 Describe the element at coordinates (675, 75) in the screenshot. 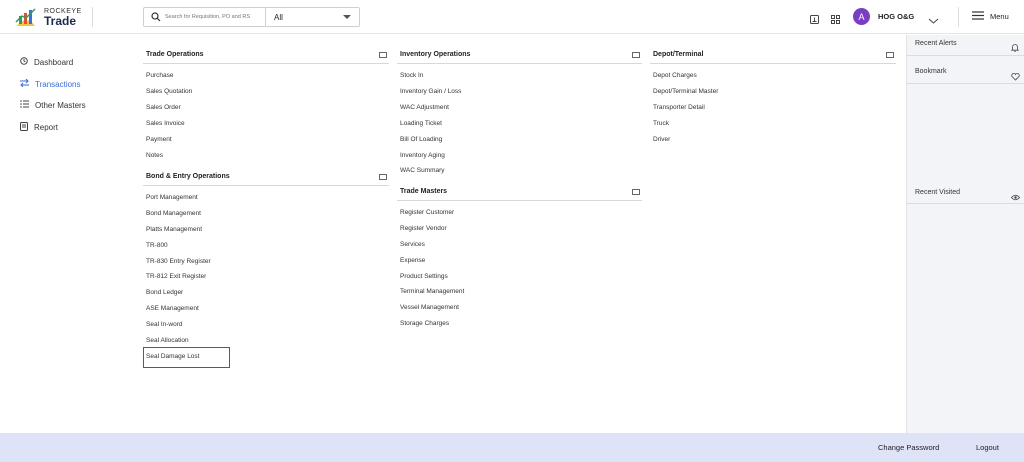

I see `menu-link-depot-charges: Depot Charges` at that location.